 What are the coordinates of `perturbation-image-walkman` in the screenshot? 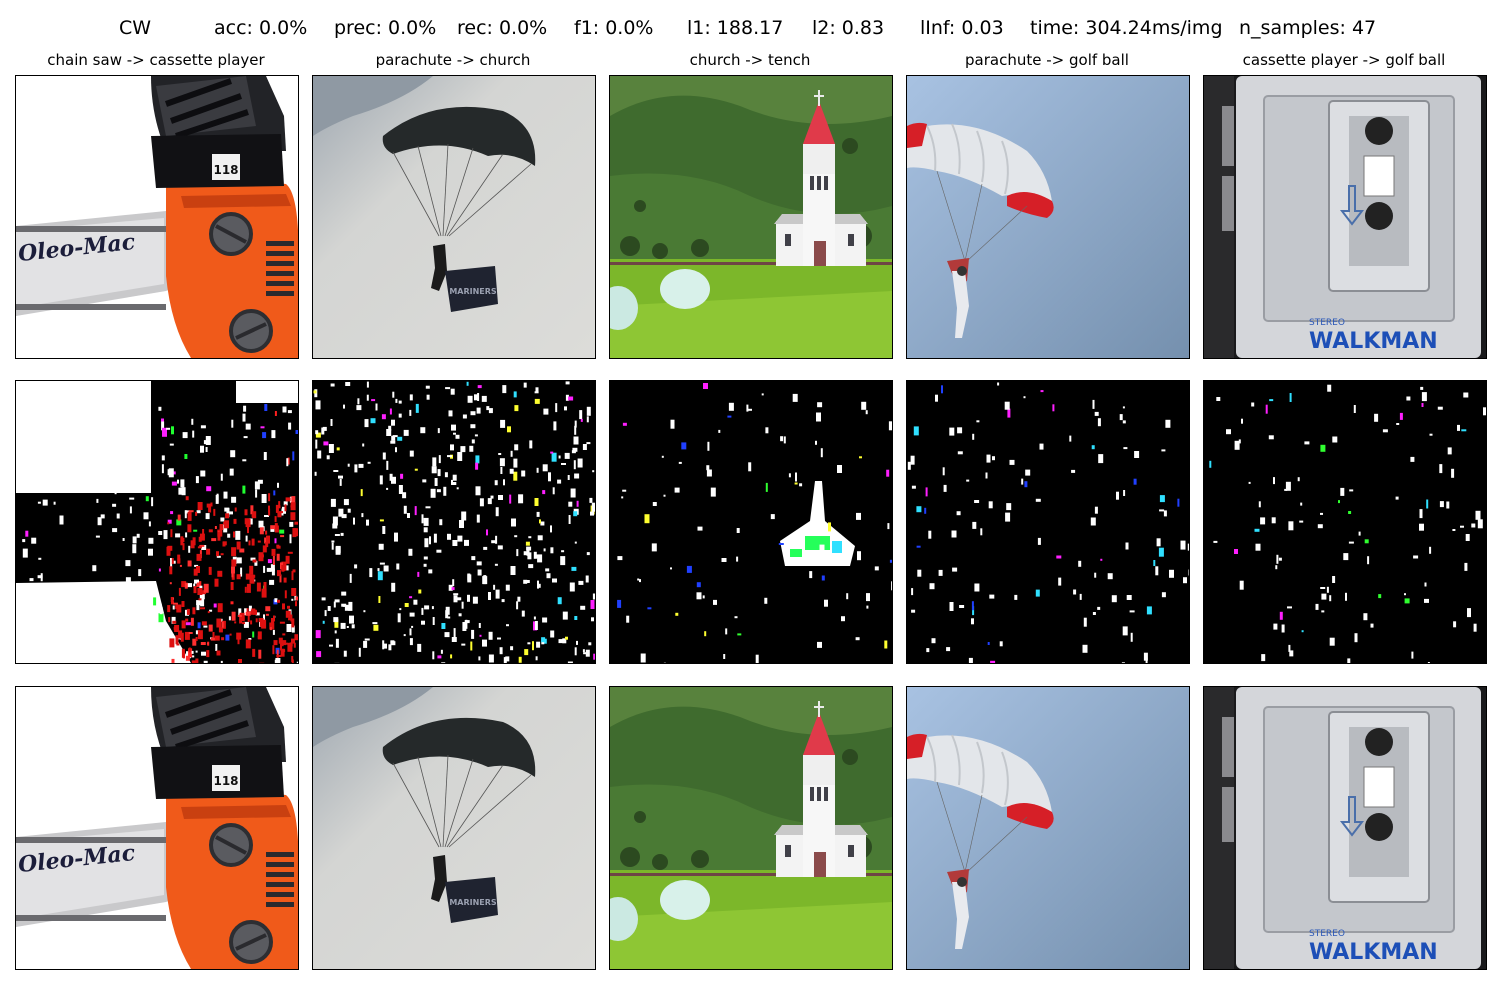 It's located at (1345, 522).